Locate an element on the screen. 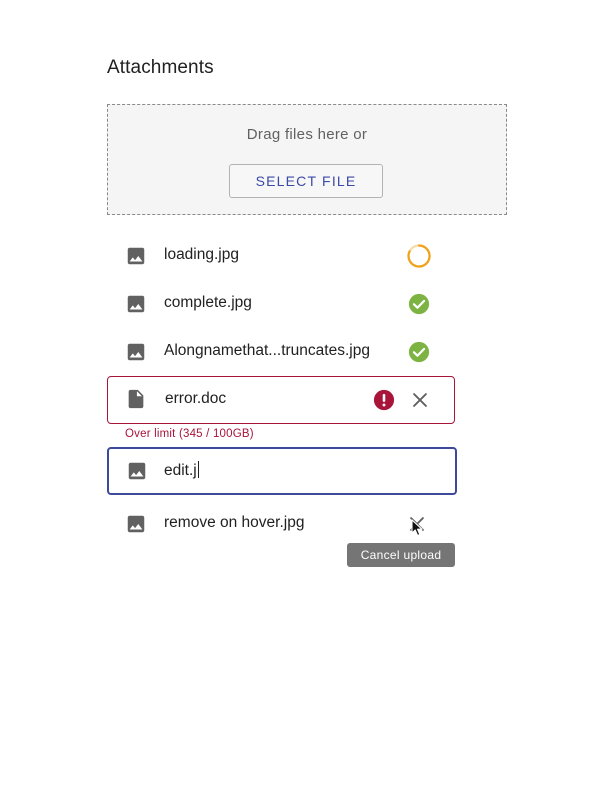 The image size is (614, 786). close-icon is located at coordinates (420, 400).